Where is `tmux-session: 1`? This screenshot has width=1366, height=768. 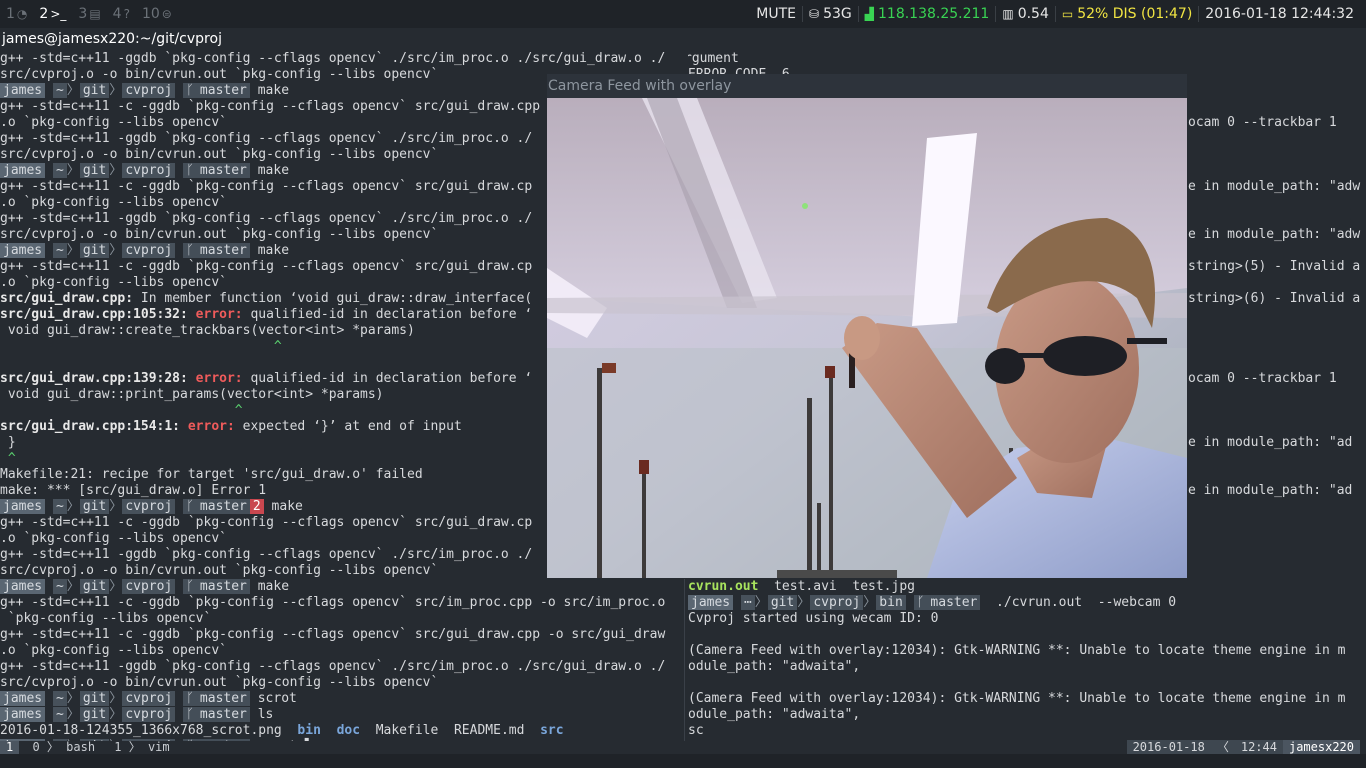 tmux-session: 1 is located at coordinates (10, 747).